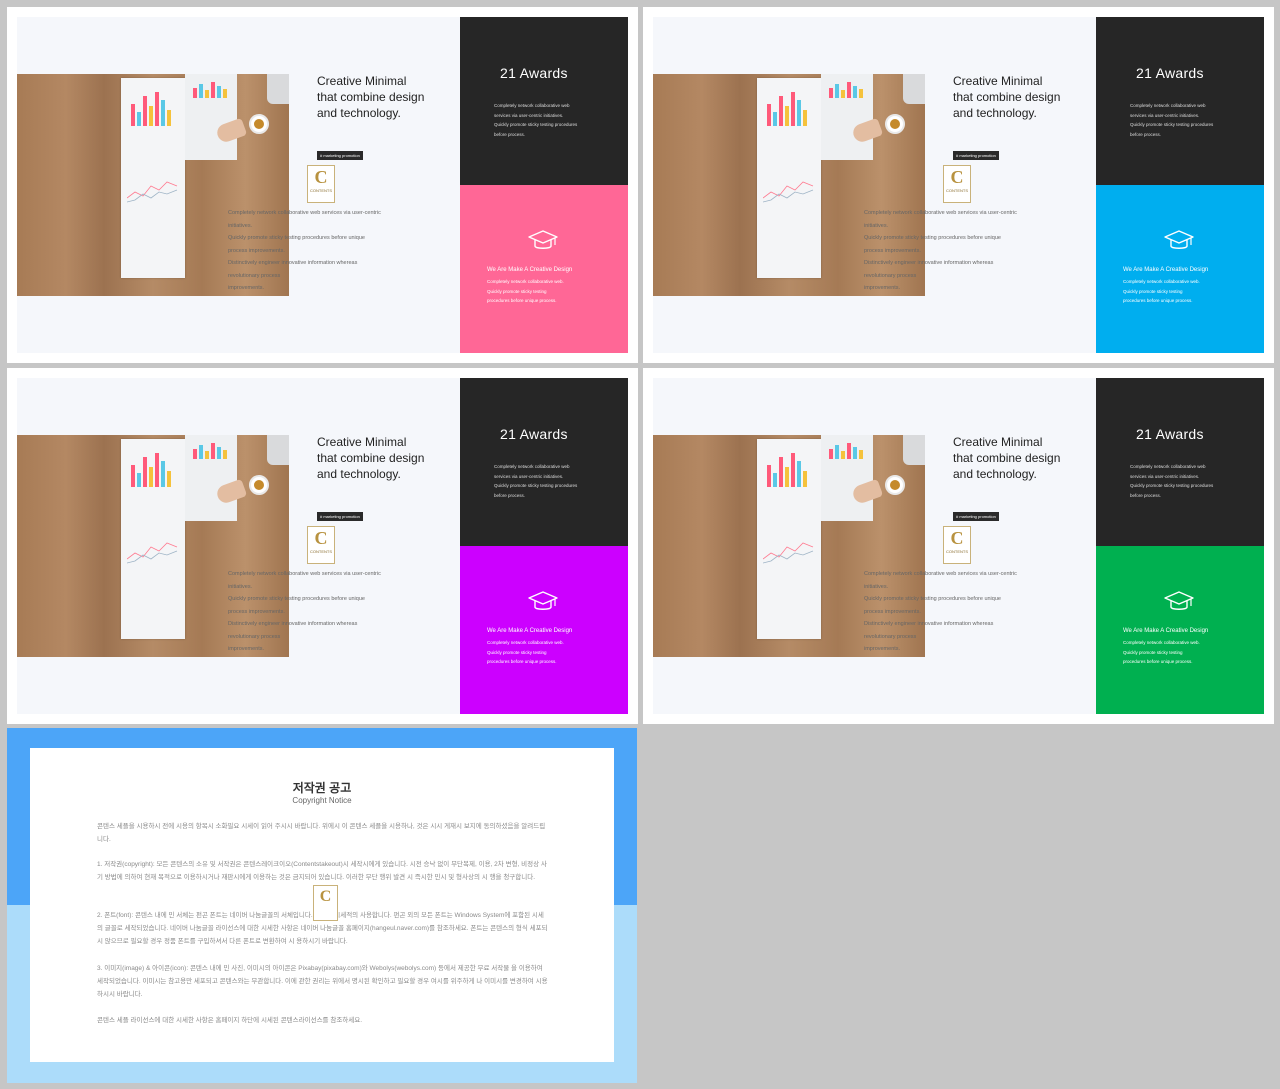  What do you see at coordinates (325, 903) in the screenshot?
I see `contents-logo: C` at bounding box center [325, 903].